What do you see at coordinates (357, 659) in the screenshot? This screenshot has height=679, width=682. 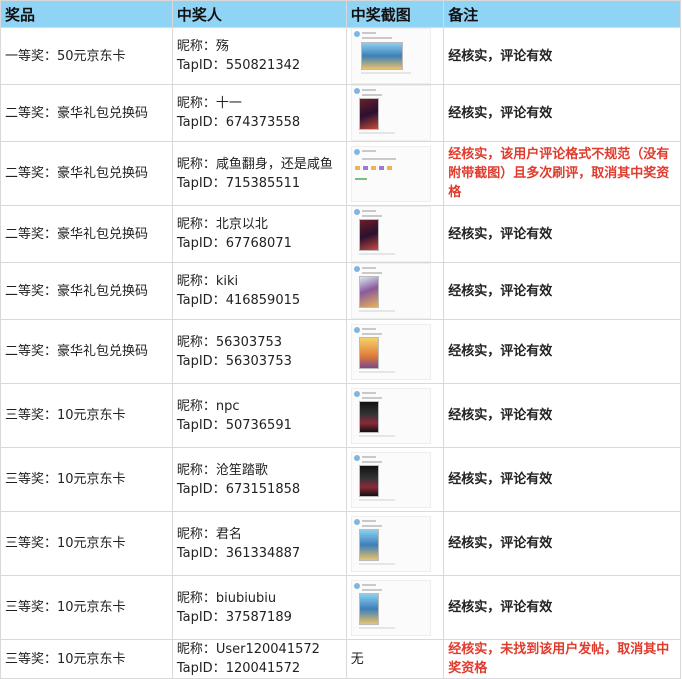 I see `no-screenshot-text: 无` at bounding box center [357, 659].